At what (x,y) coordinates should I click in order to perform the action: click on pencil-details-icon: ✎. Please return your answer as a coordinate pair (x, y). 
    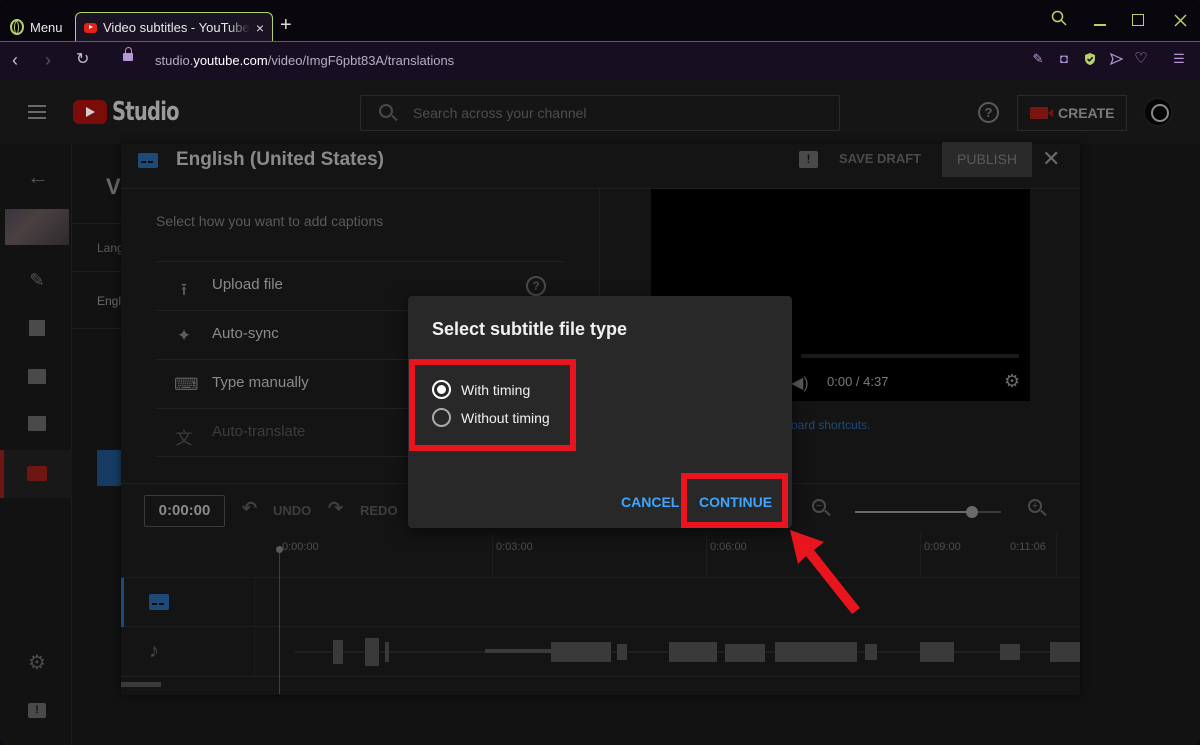
    Looking at the image, I should click on (37, 280).